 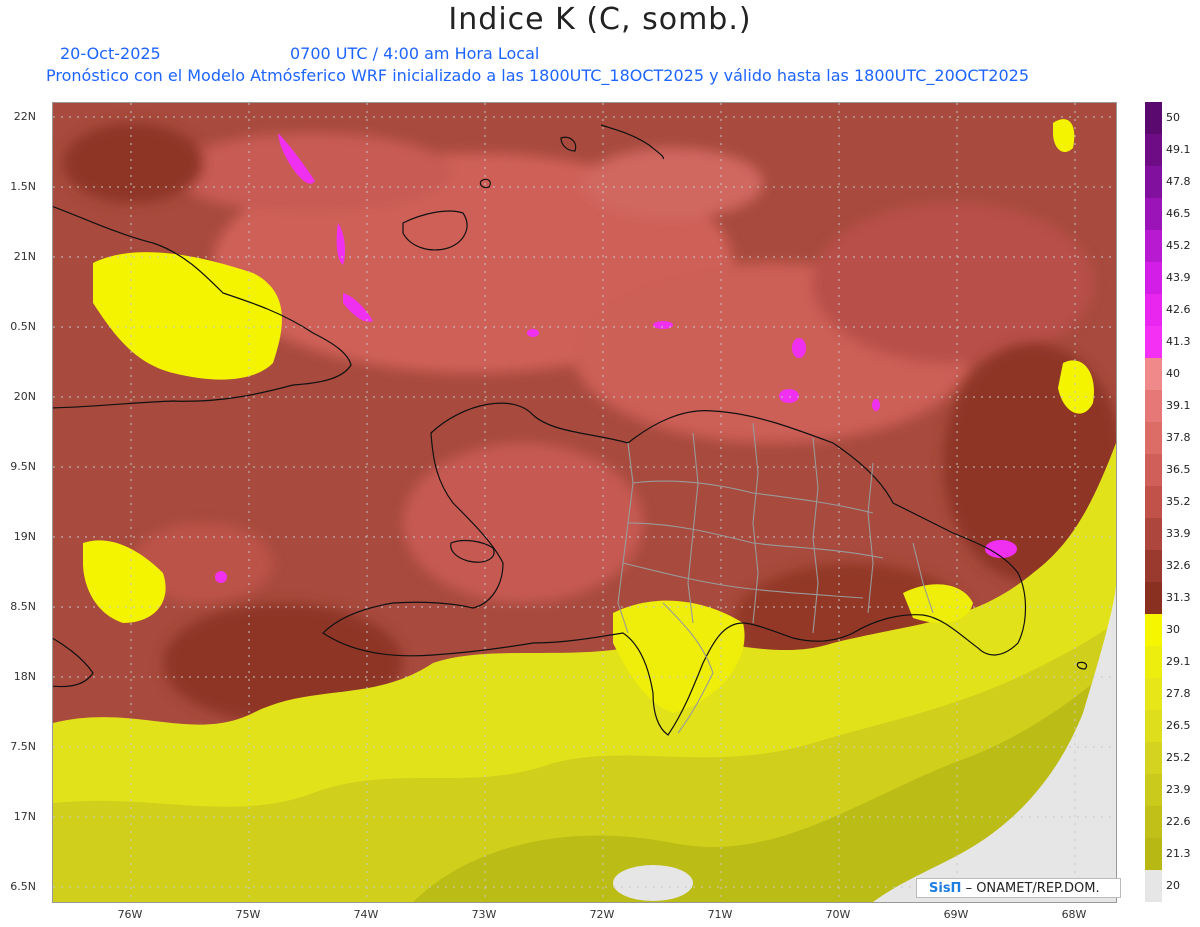 I want to click on forecast-date: 20-Oct-2025, so click(x=110, y=53).